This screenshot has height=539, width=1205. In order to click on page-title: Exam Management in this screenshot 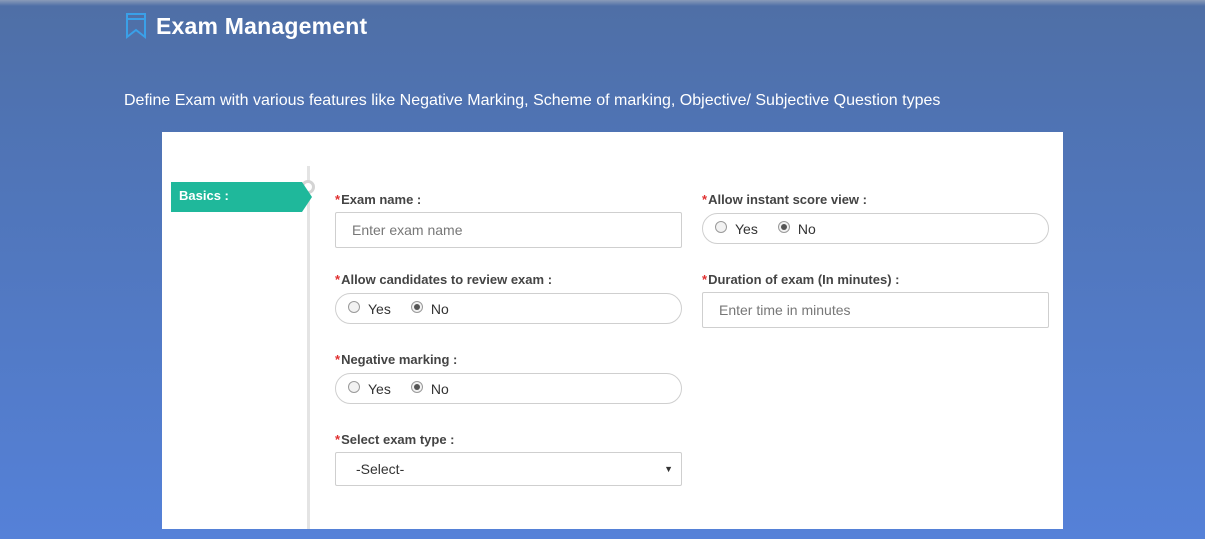, I will do `click(262, 25)`.